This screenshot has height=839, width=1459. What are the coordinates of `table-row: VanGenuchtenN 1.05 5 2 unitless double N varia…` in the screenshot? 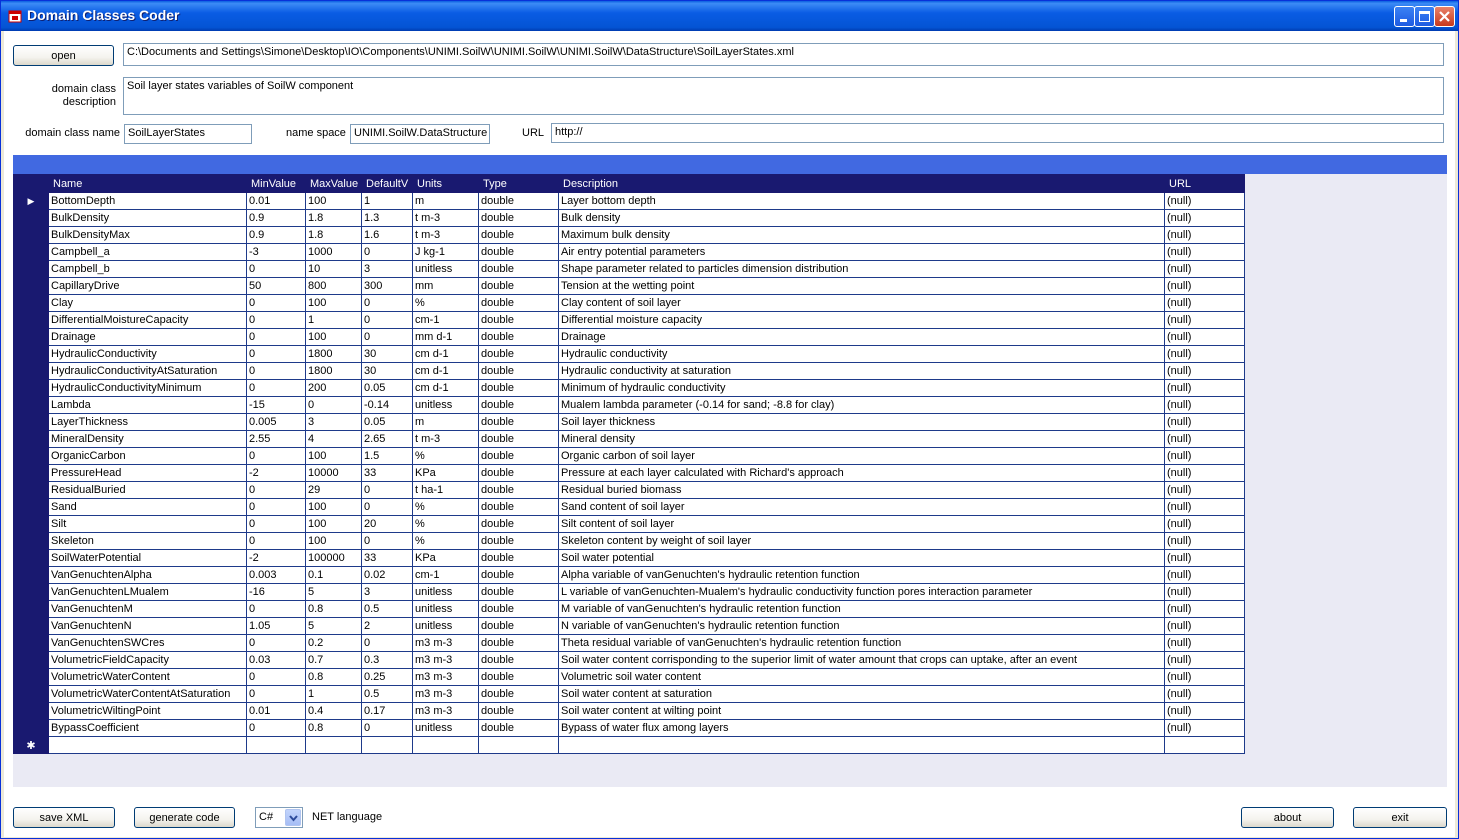 It's located at (629, 626).